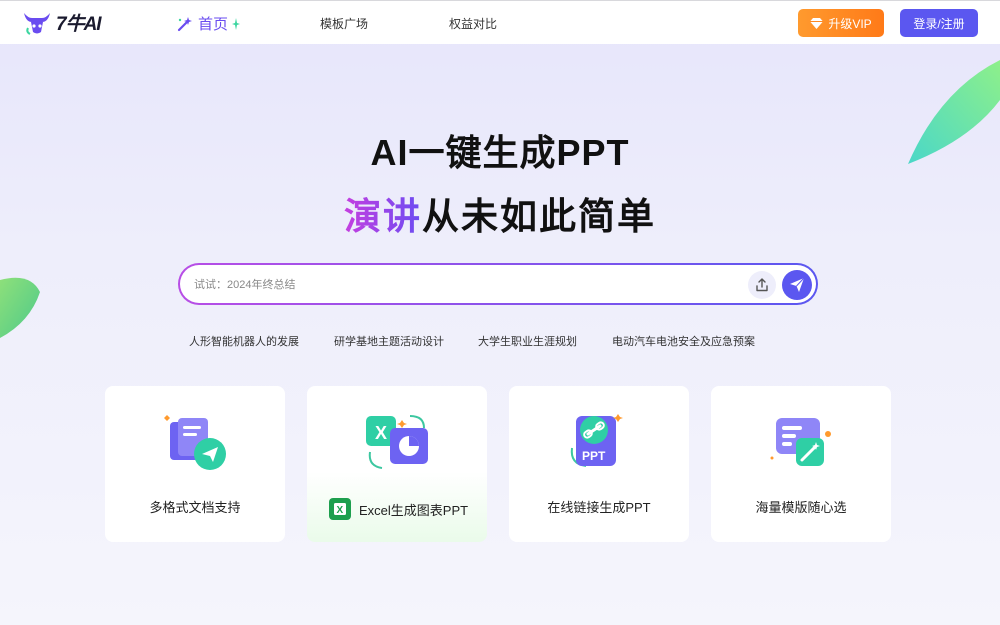  I want to click on send-button, so click(797, 285).